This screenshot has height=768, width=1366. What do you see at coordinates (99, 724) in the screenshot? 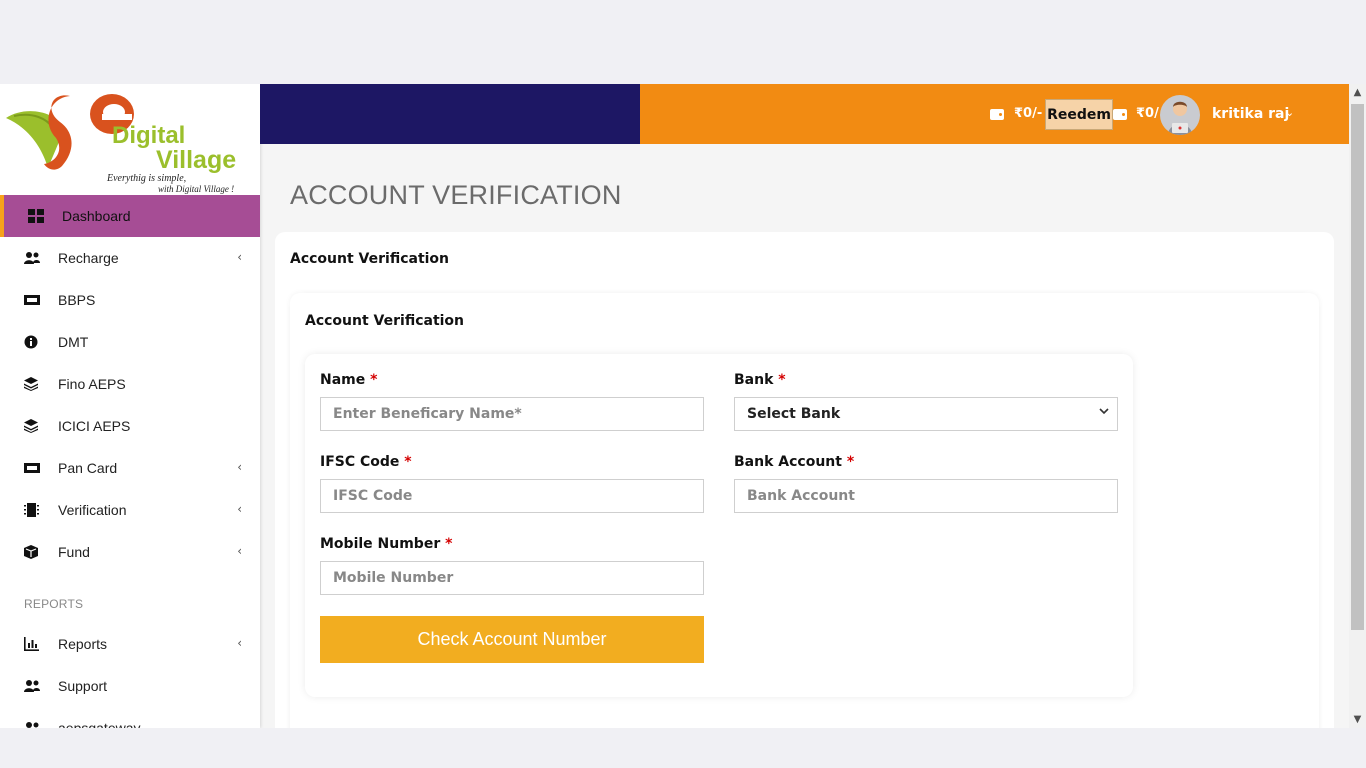
I see `sidebar-item-label: aepsgateway` at bounding box center [99, 724].